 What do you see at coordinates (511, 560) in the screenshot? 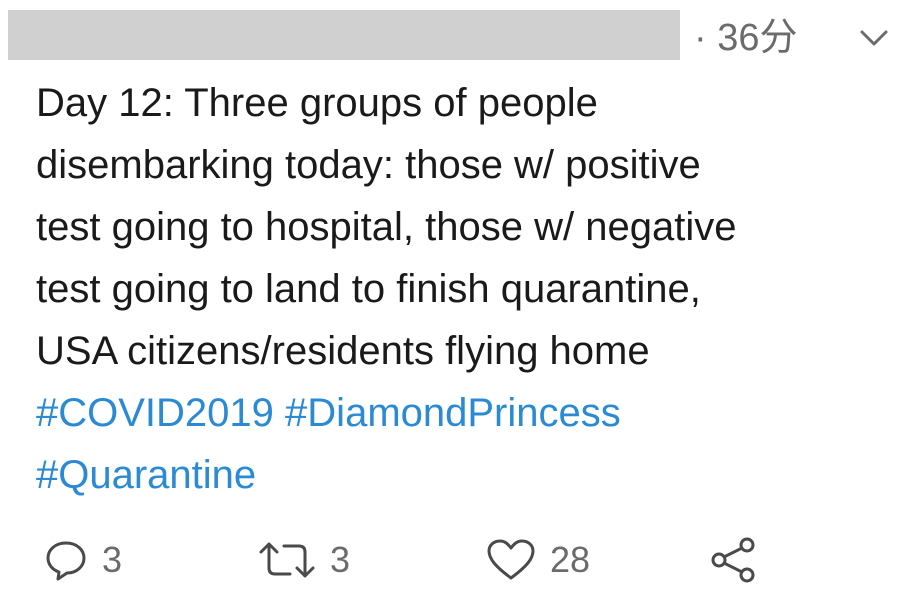
I see `like-icon` at bounding box center [511, 560].